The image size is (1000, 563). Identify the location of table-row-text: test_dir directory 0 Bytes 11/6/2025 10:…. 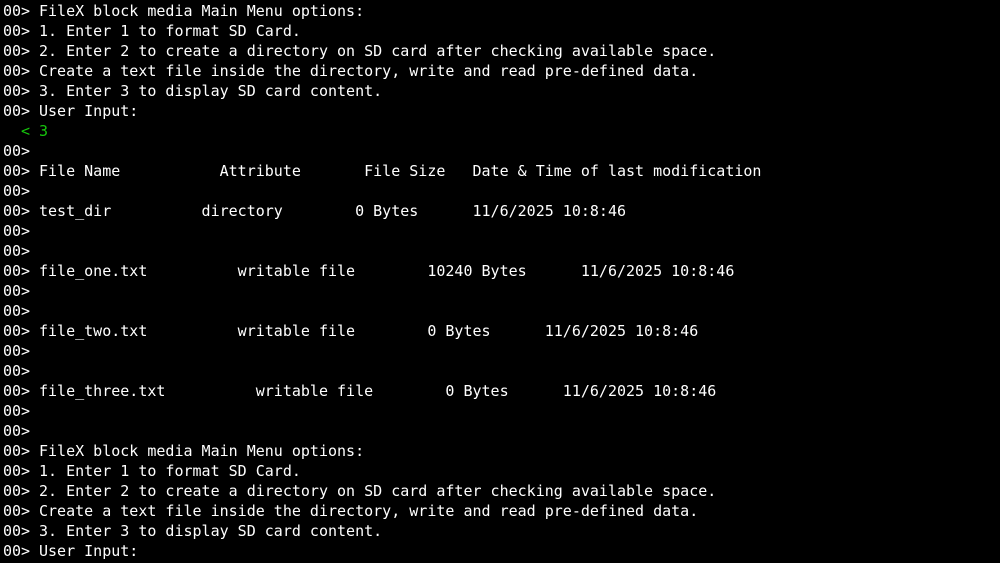
(332, 211).